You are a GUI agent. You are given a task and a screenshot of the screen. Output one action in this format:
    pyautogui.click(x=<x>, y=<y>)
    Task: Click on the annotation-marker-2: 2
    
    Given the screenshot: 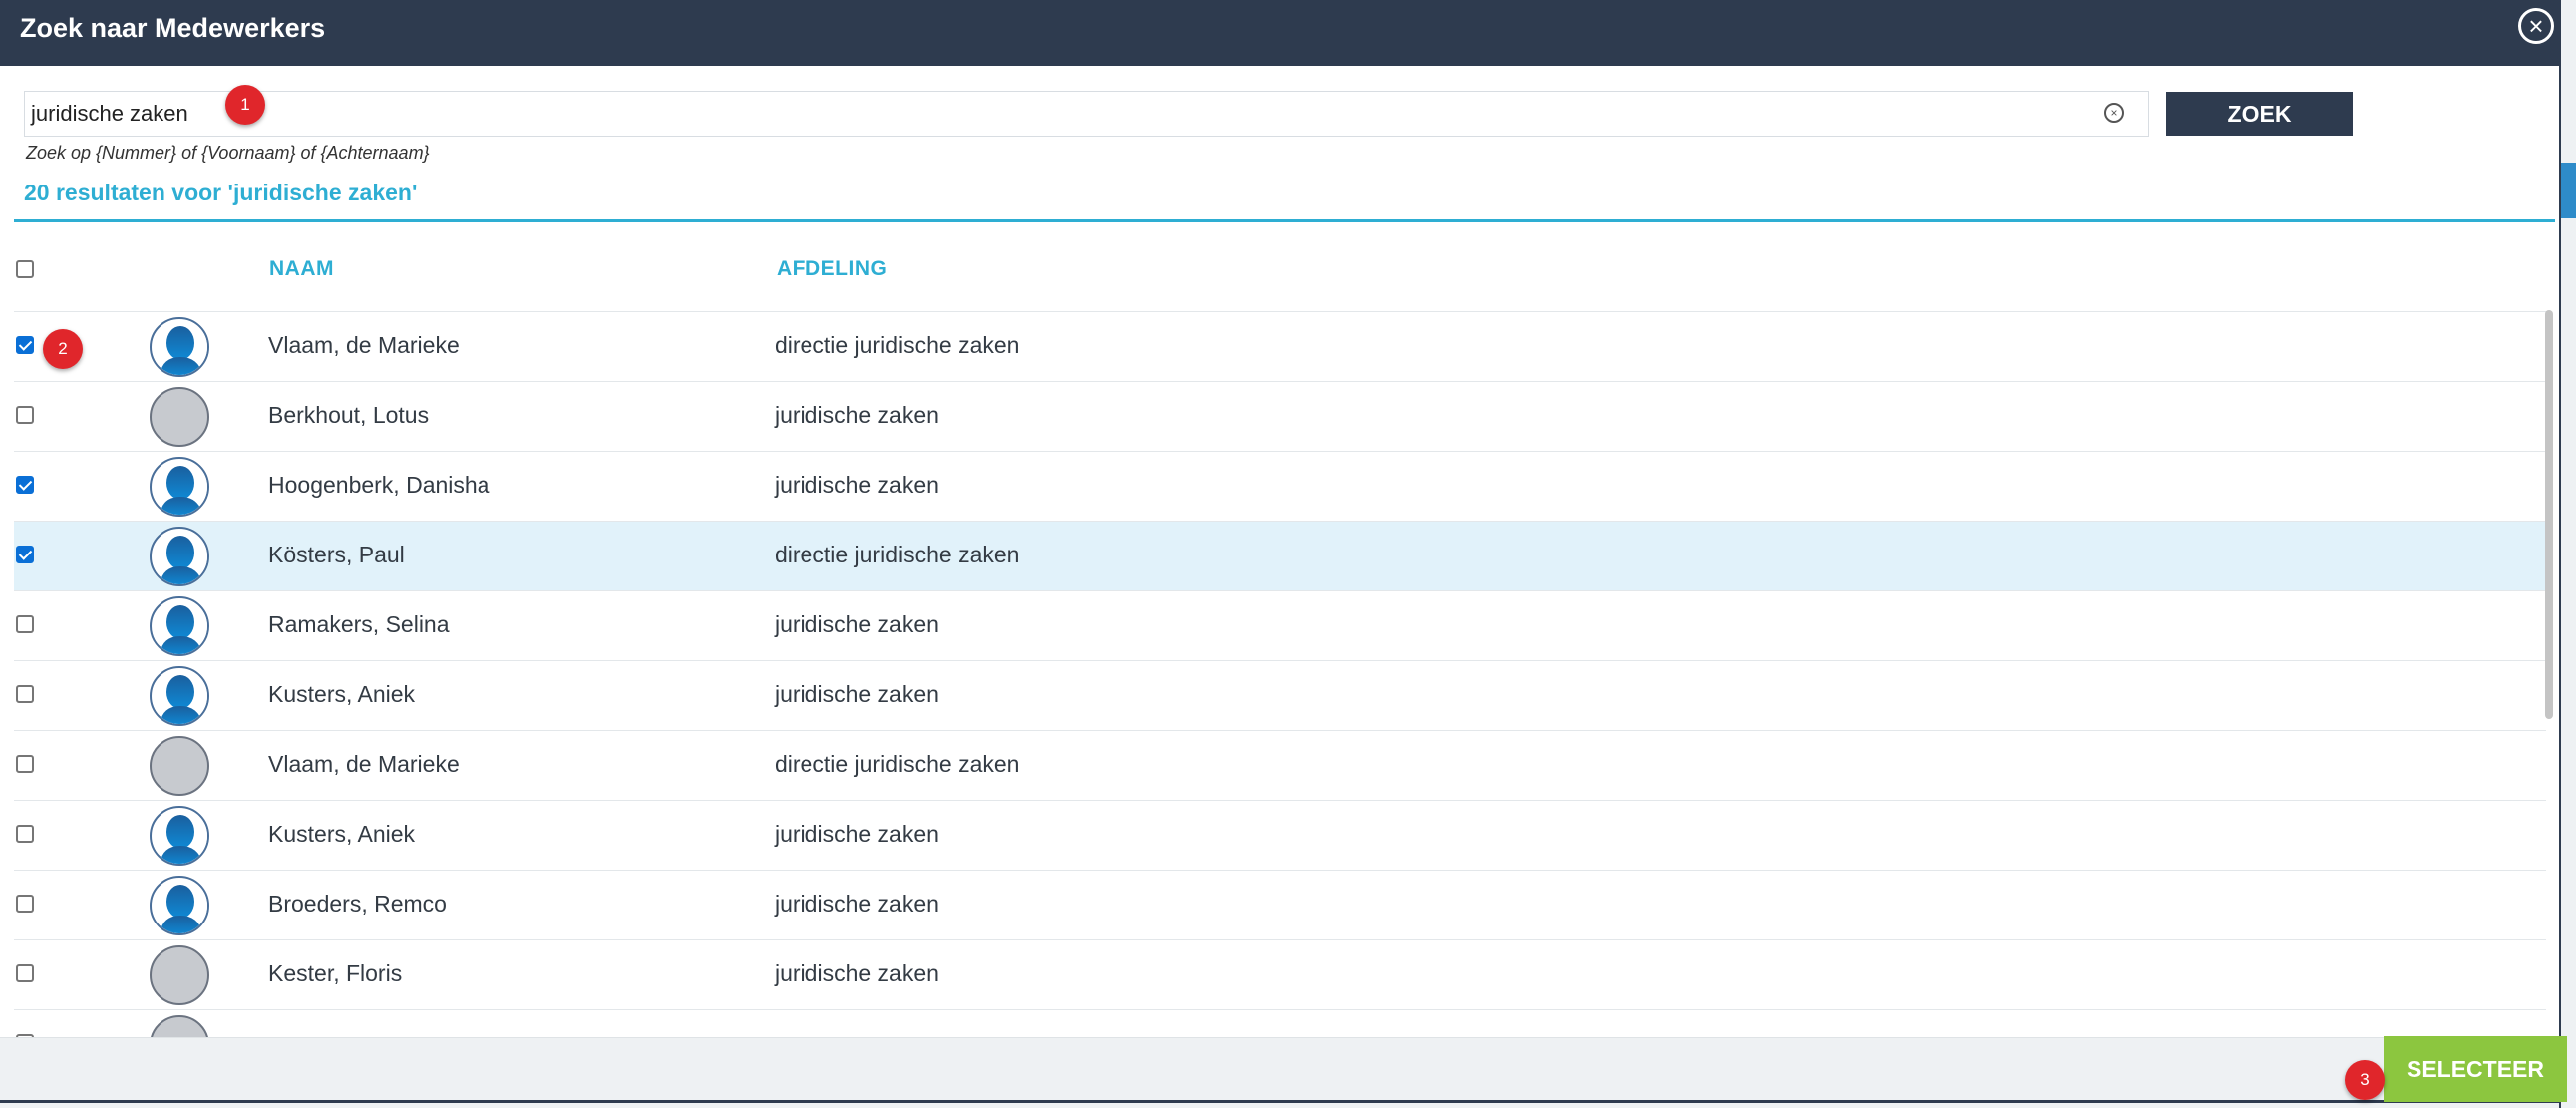 What is the action you would take?
    pyautogui.click(x=63, y=349)
    